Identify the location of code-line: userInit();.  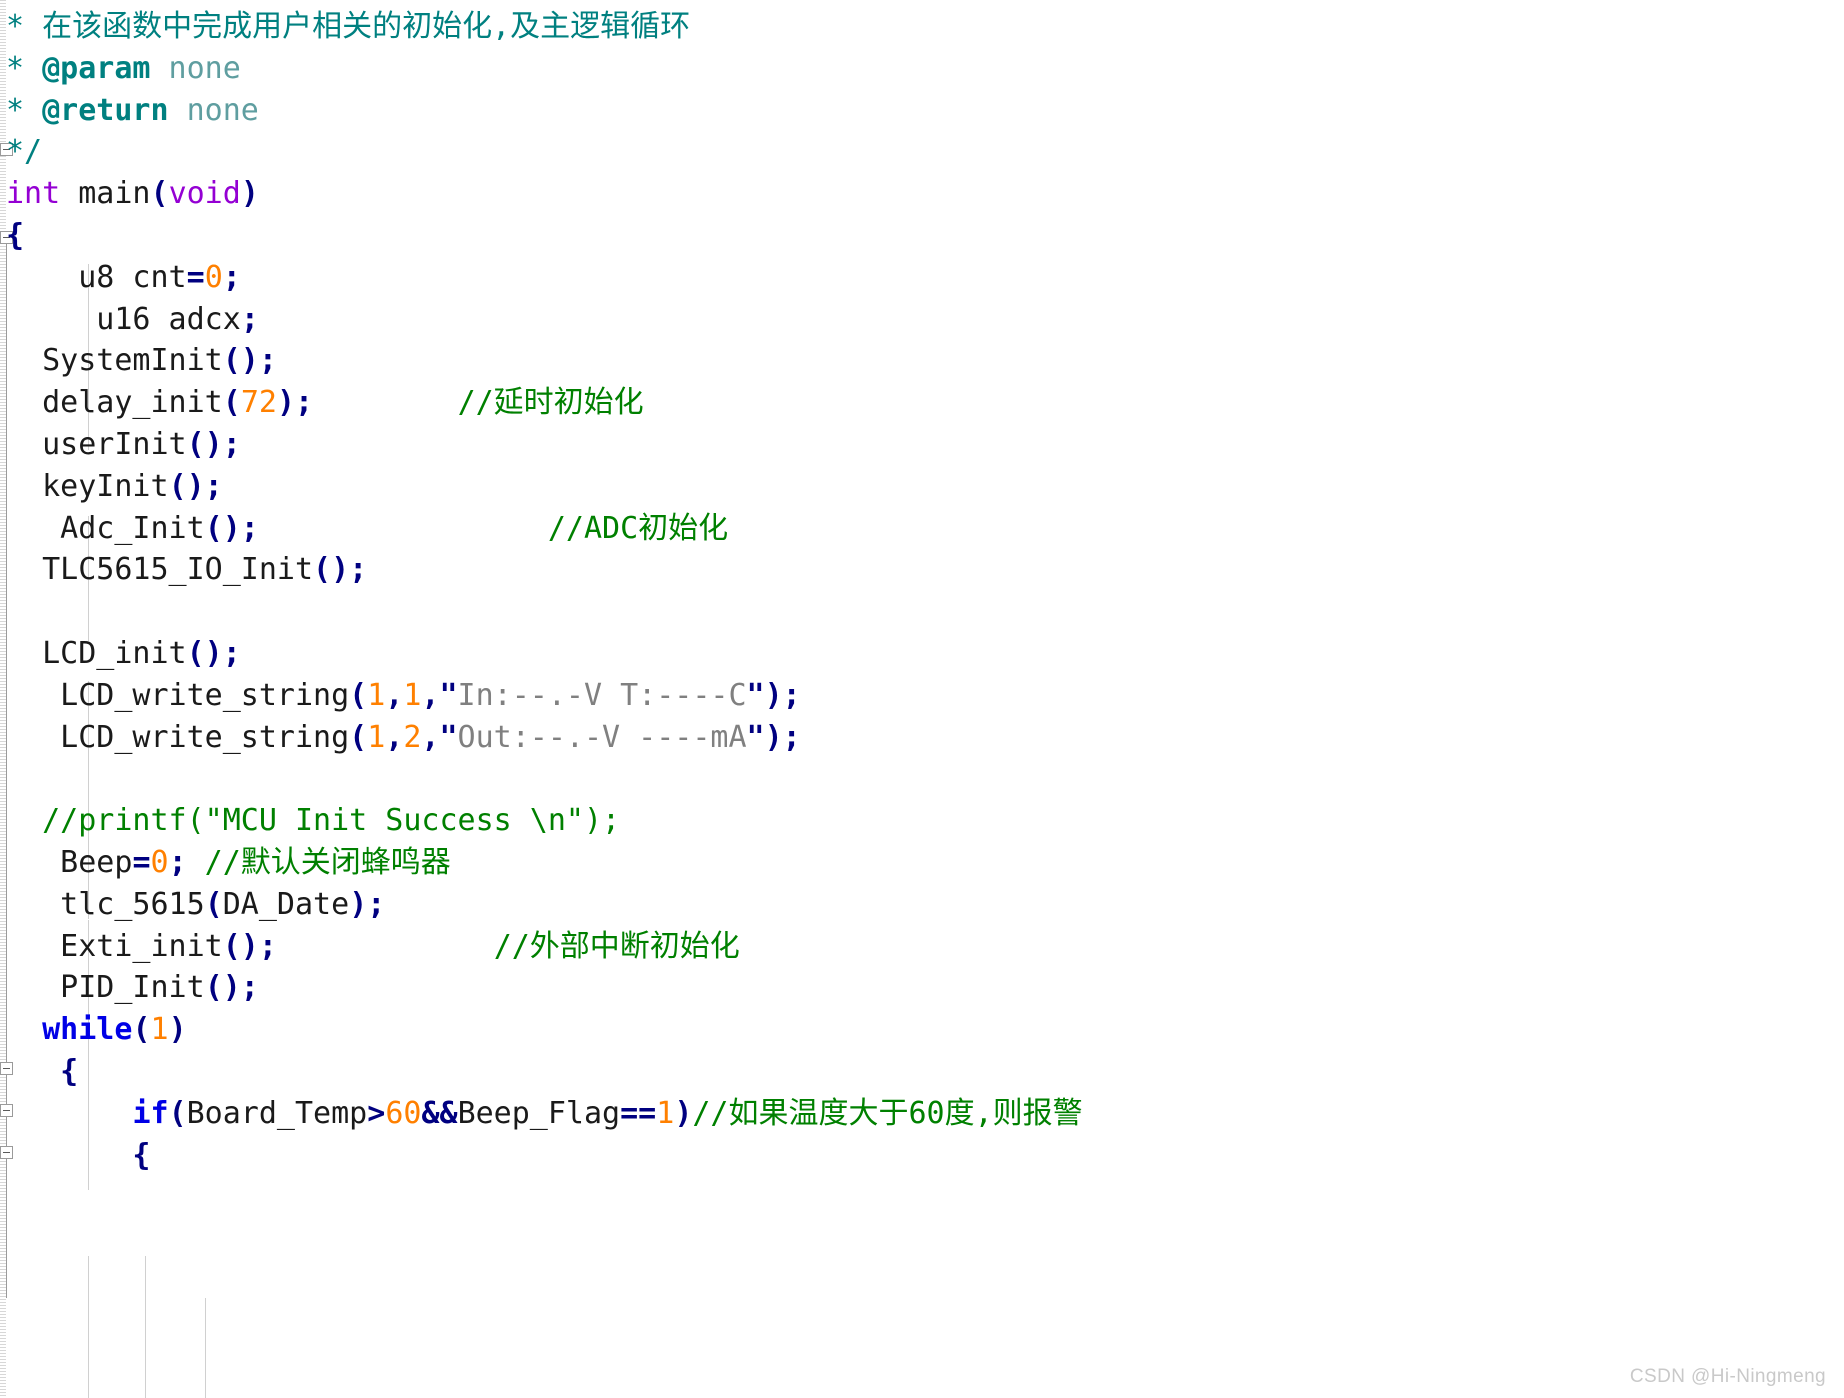
(922, 445).